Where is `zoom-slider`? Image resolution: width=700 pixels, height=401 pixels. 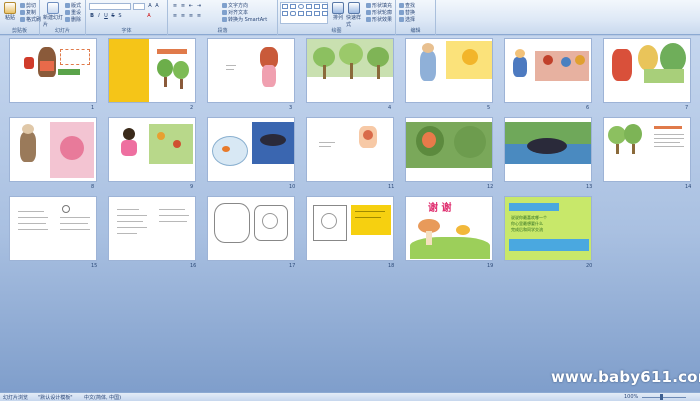
zoom-slider is located at coordinates (664, 397).